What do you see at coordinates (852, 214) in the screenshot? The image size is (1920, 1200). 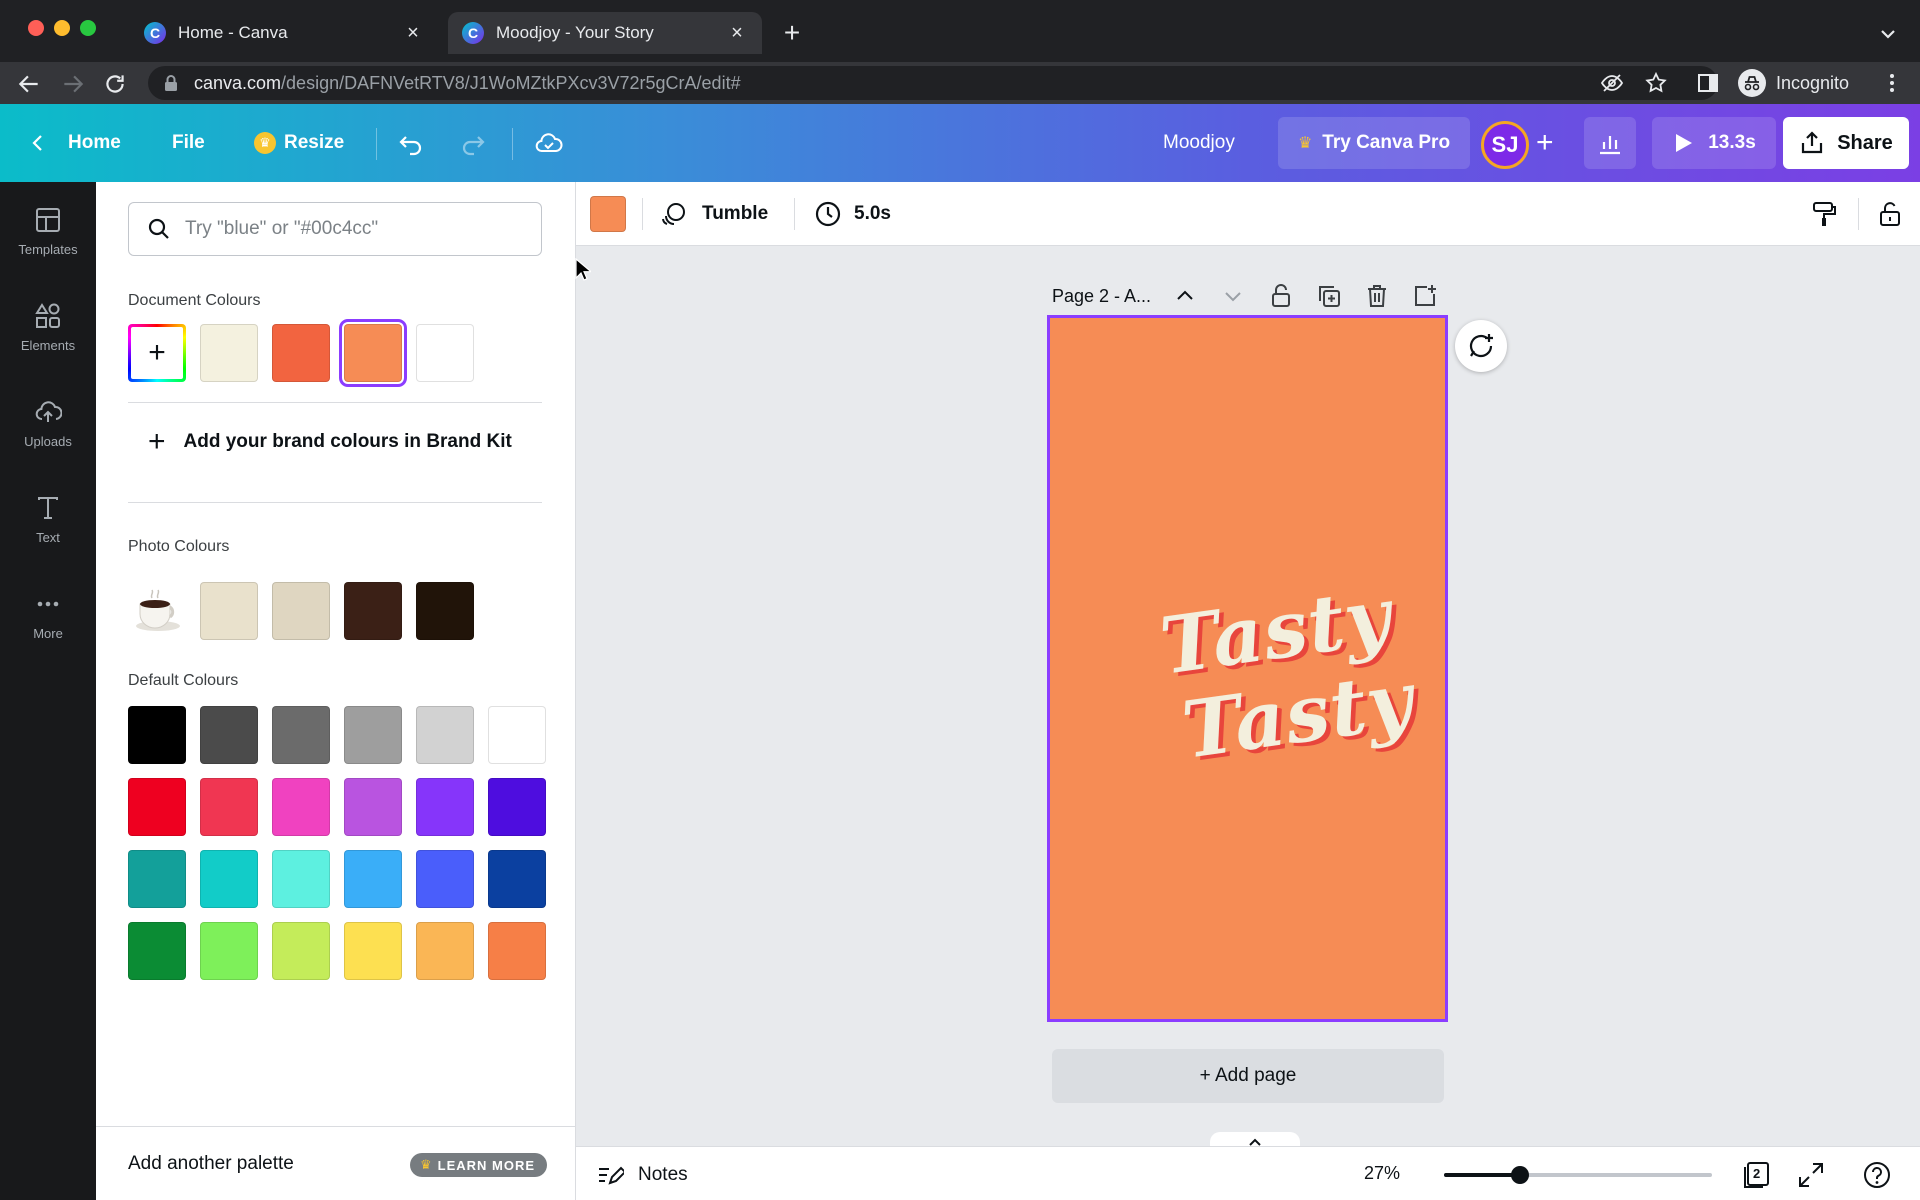 I see `timing-button: 5.0s` at bounding box center [852, 214].